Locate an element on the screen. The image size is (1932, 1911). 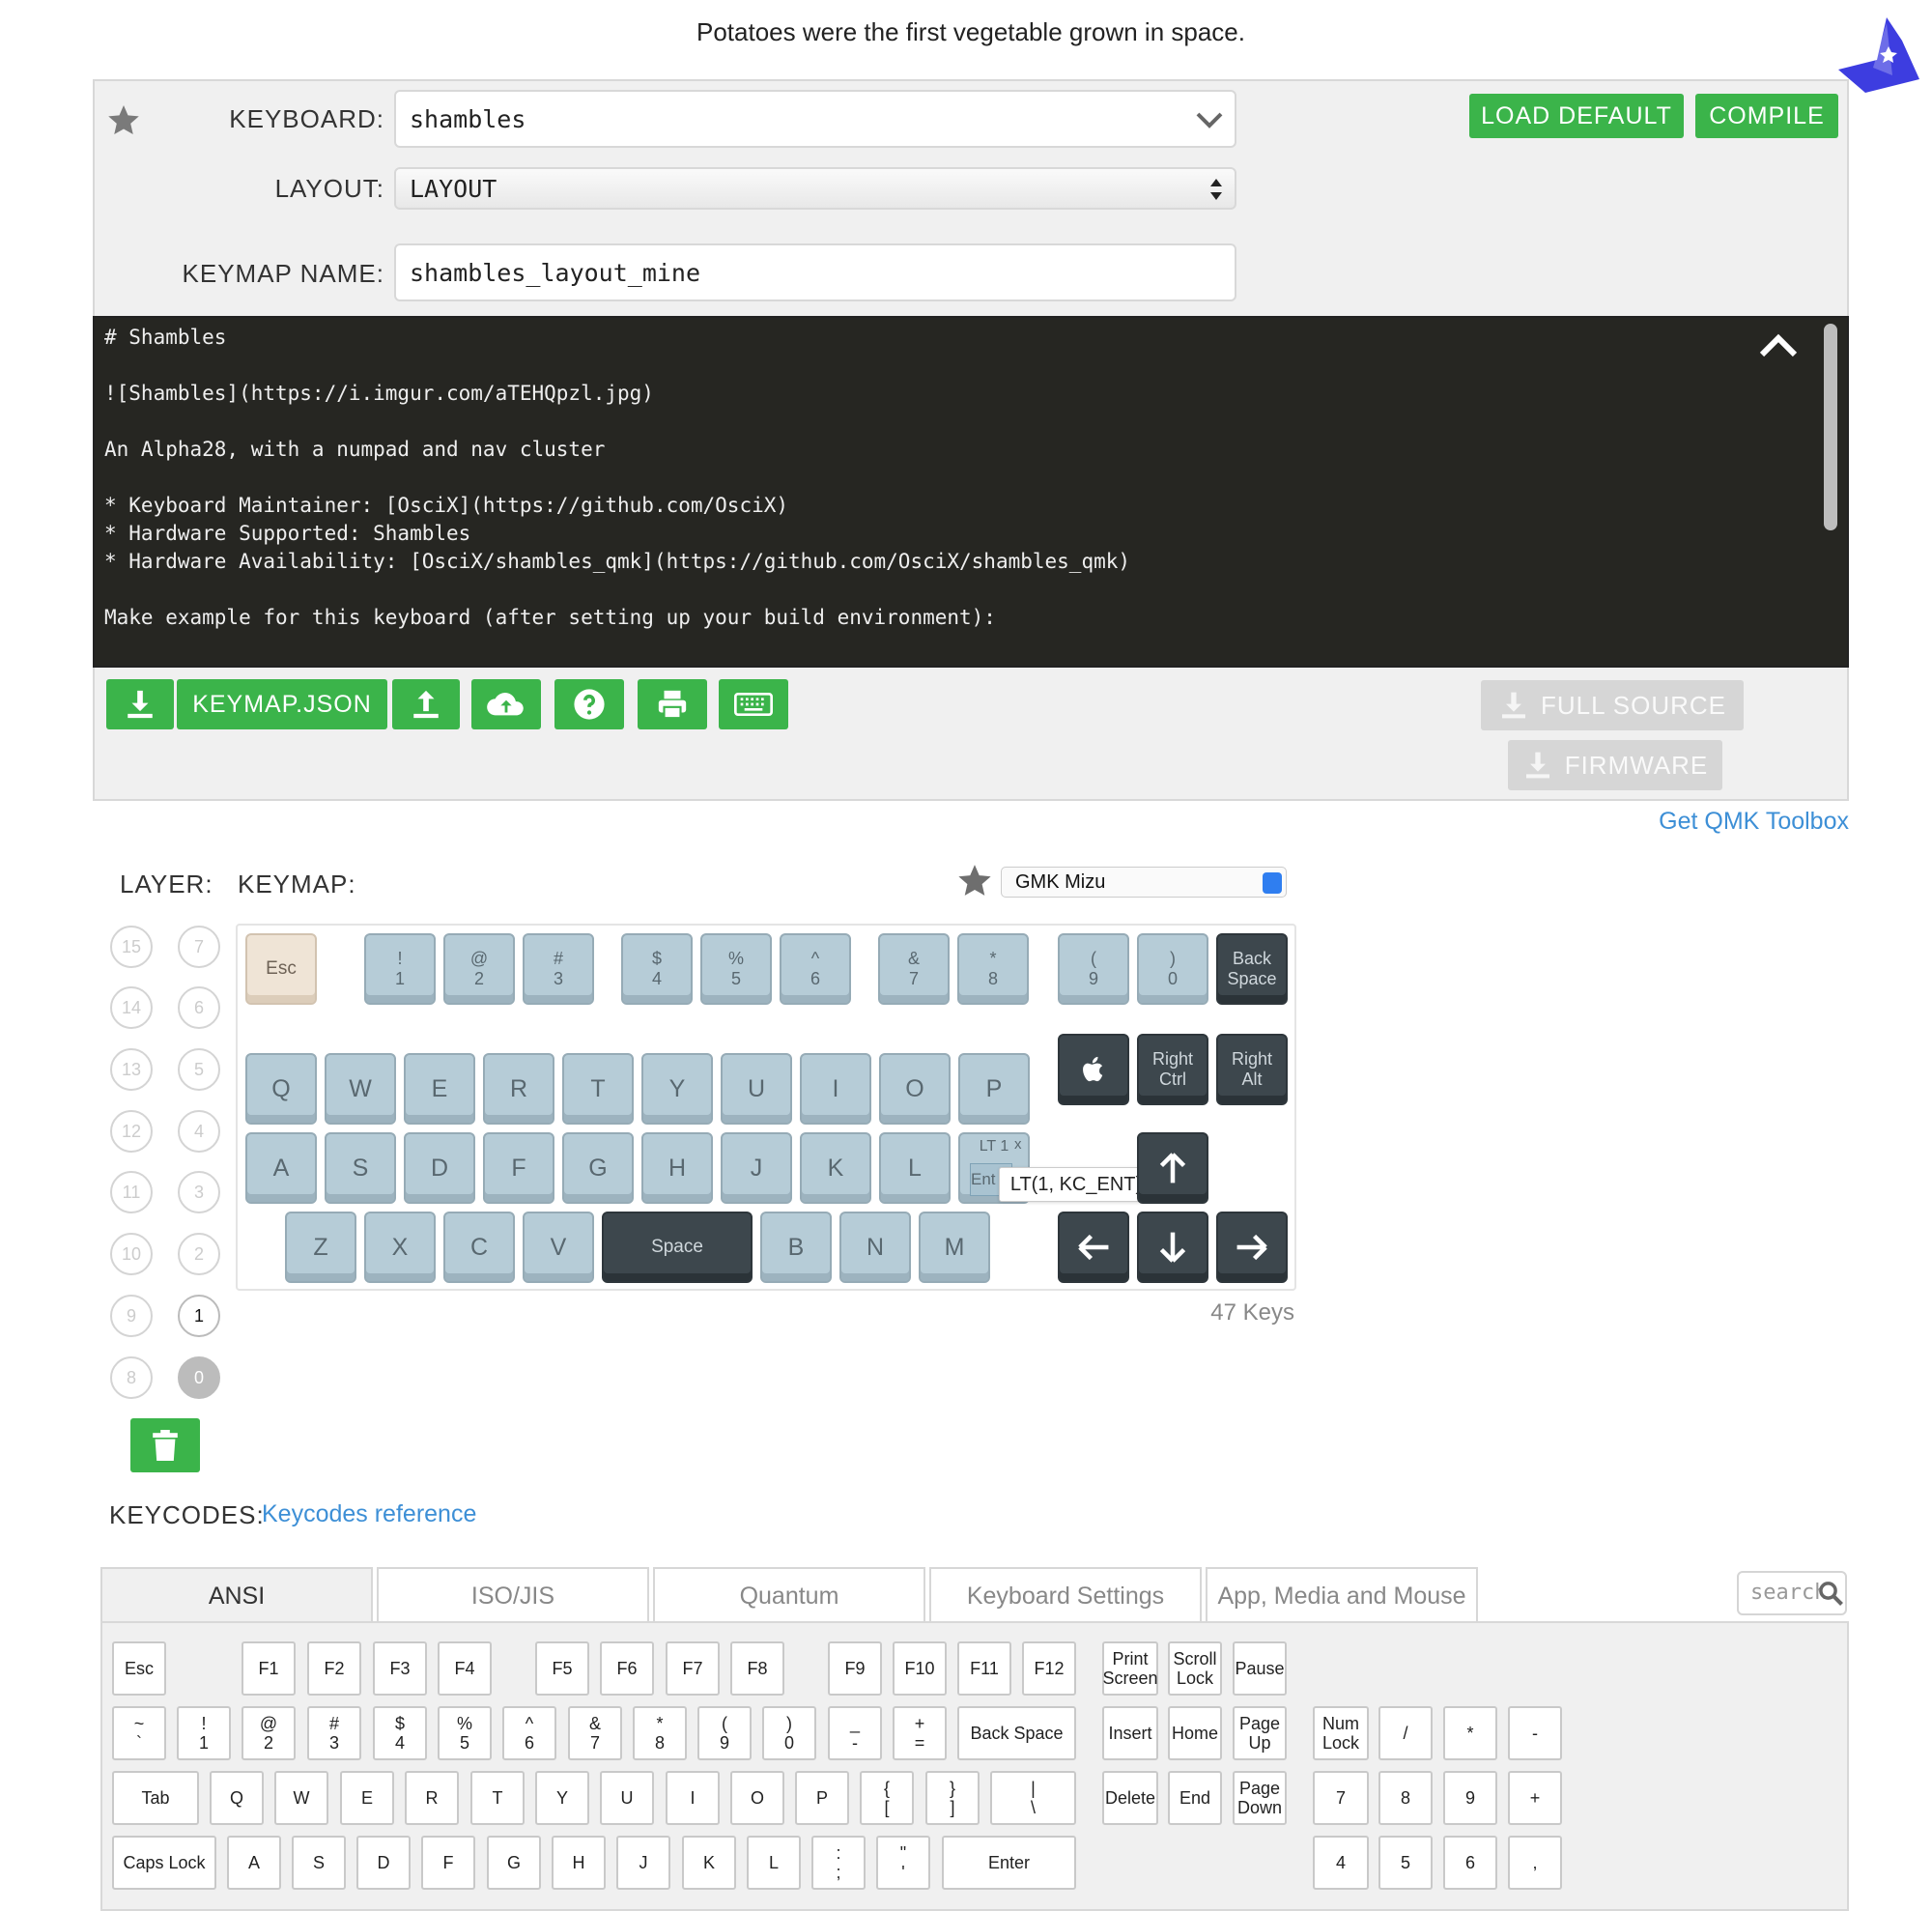
layer-button-11: 11 is located at coordinates (131, 1192).